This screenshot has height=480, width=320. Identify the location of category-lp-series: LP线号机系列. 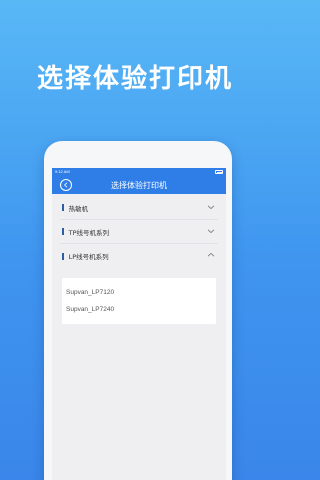
(139, 256).